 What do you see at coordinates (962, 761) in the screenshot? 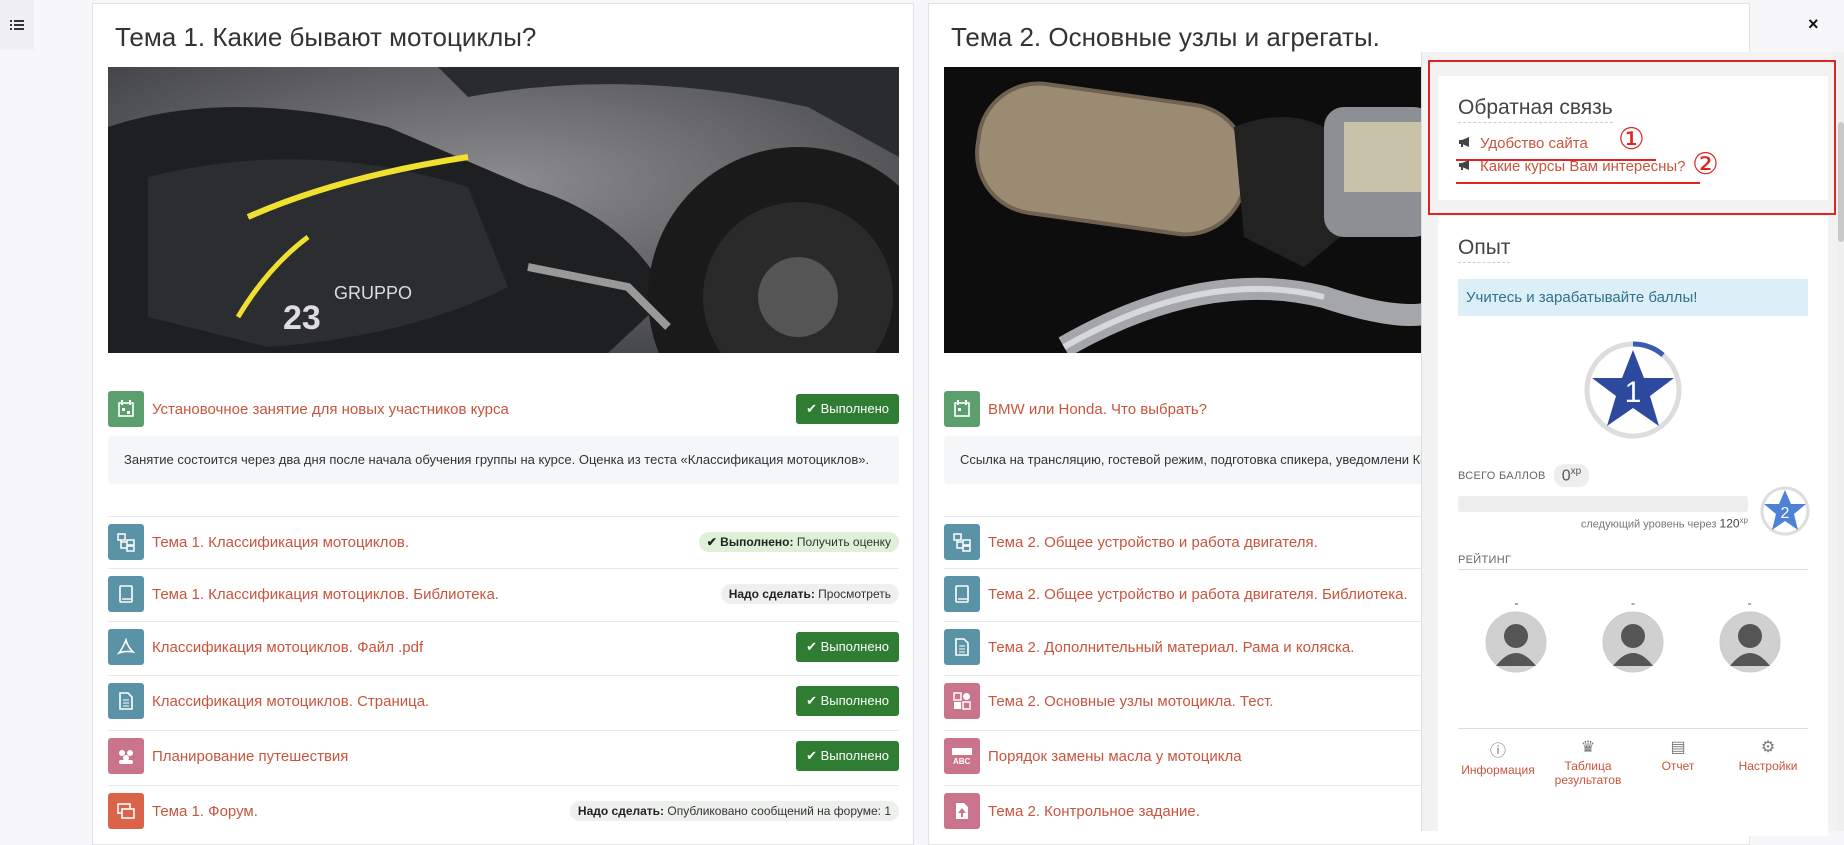
I see `svg-text: ABC` at bounding box center [962, 761].